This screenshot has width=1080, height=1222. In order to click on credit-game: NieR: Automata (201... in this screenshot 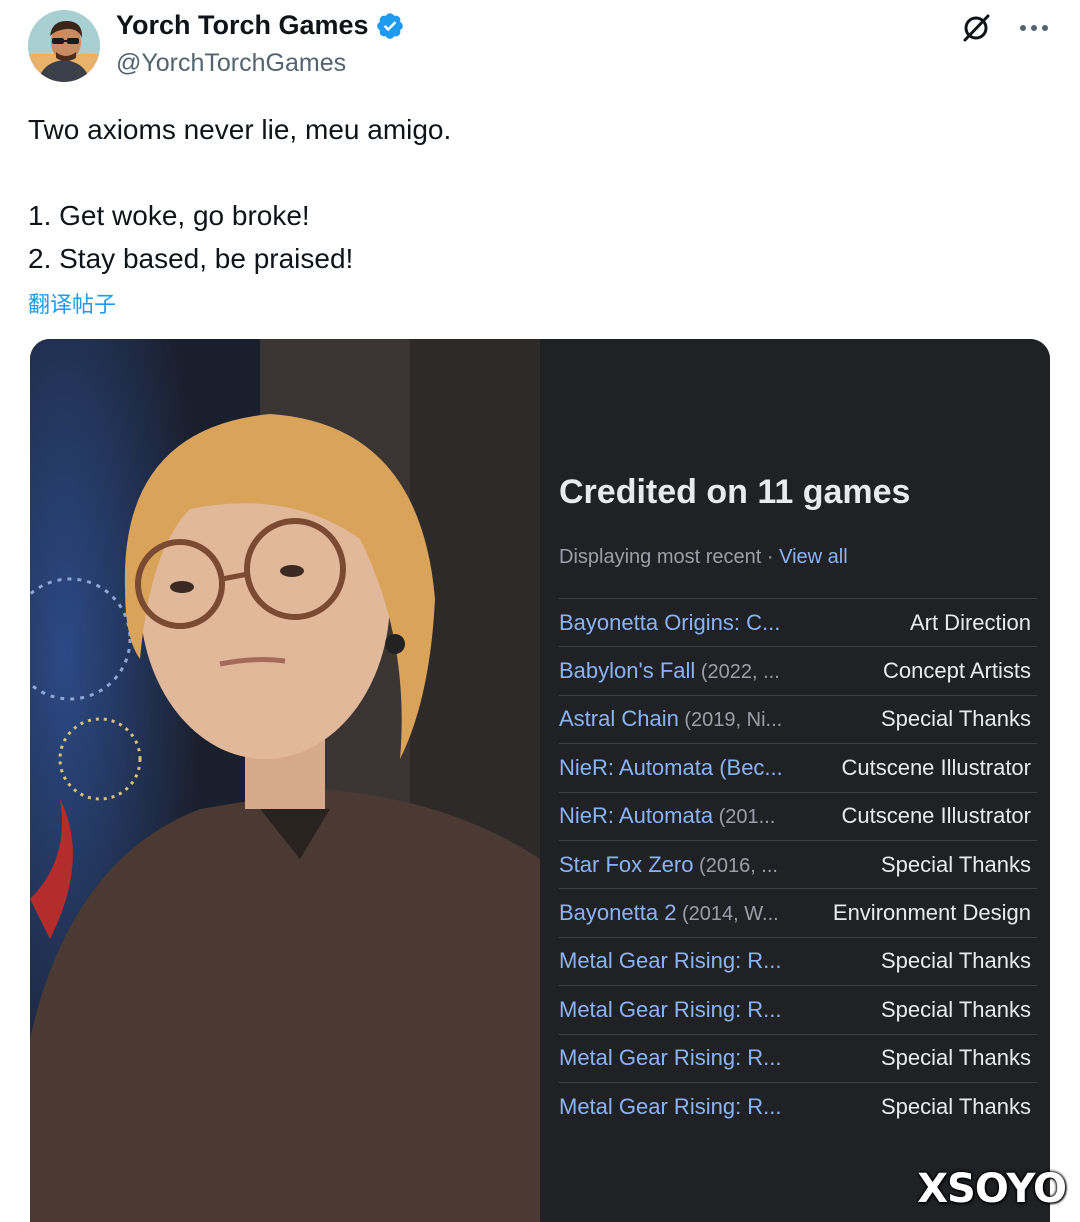, I will do `click(667, 816)`.